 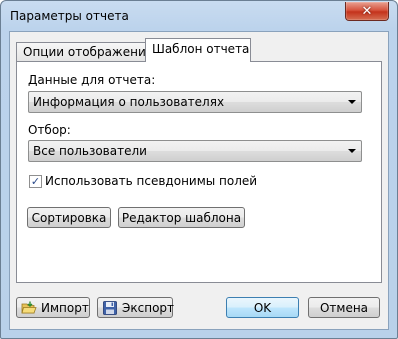 I want to click on floppy-disk-icon, so click(x=110, y=308).